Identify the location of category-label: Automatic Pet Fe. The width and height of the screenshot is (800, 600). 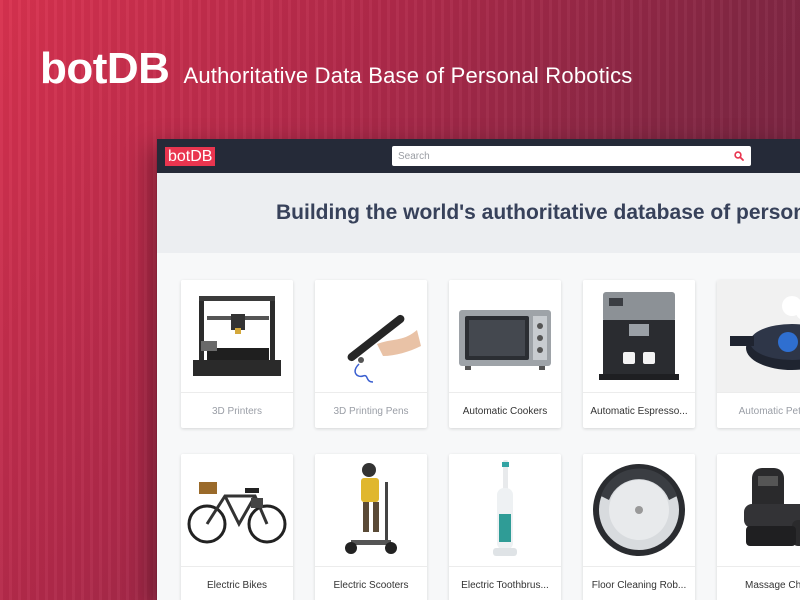
(758, 410).